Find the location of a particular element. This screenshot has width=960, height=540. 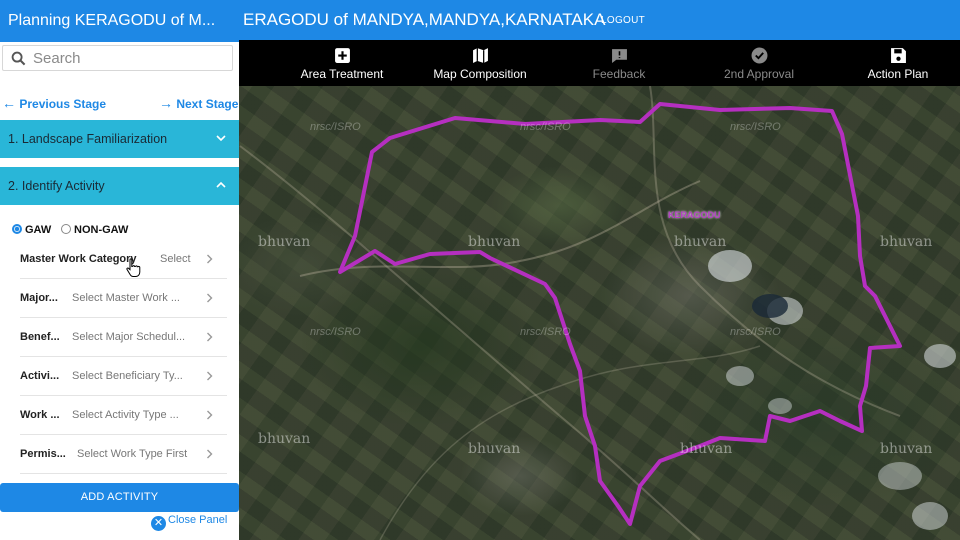

village-label: KERAGODU is located at coordinates (694, 215).